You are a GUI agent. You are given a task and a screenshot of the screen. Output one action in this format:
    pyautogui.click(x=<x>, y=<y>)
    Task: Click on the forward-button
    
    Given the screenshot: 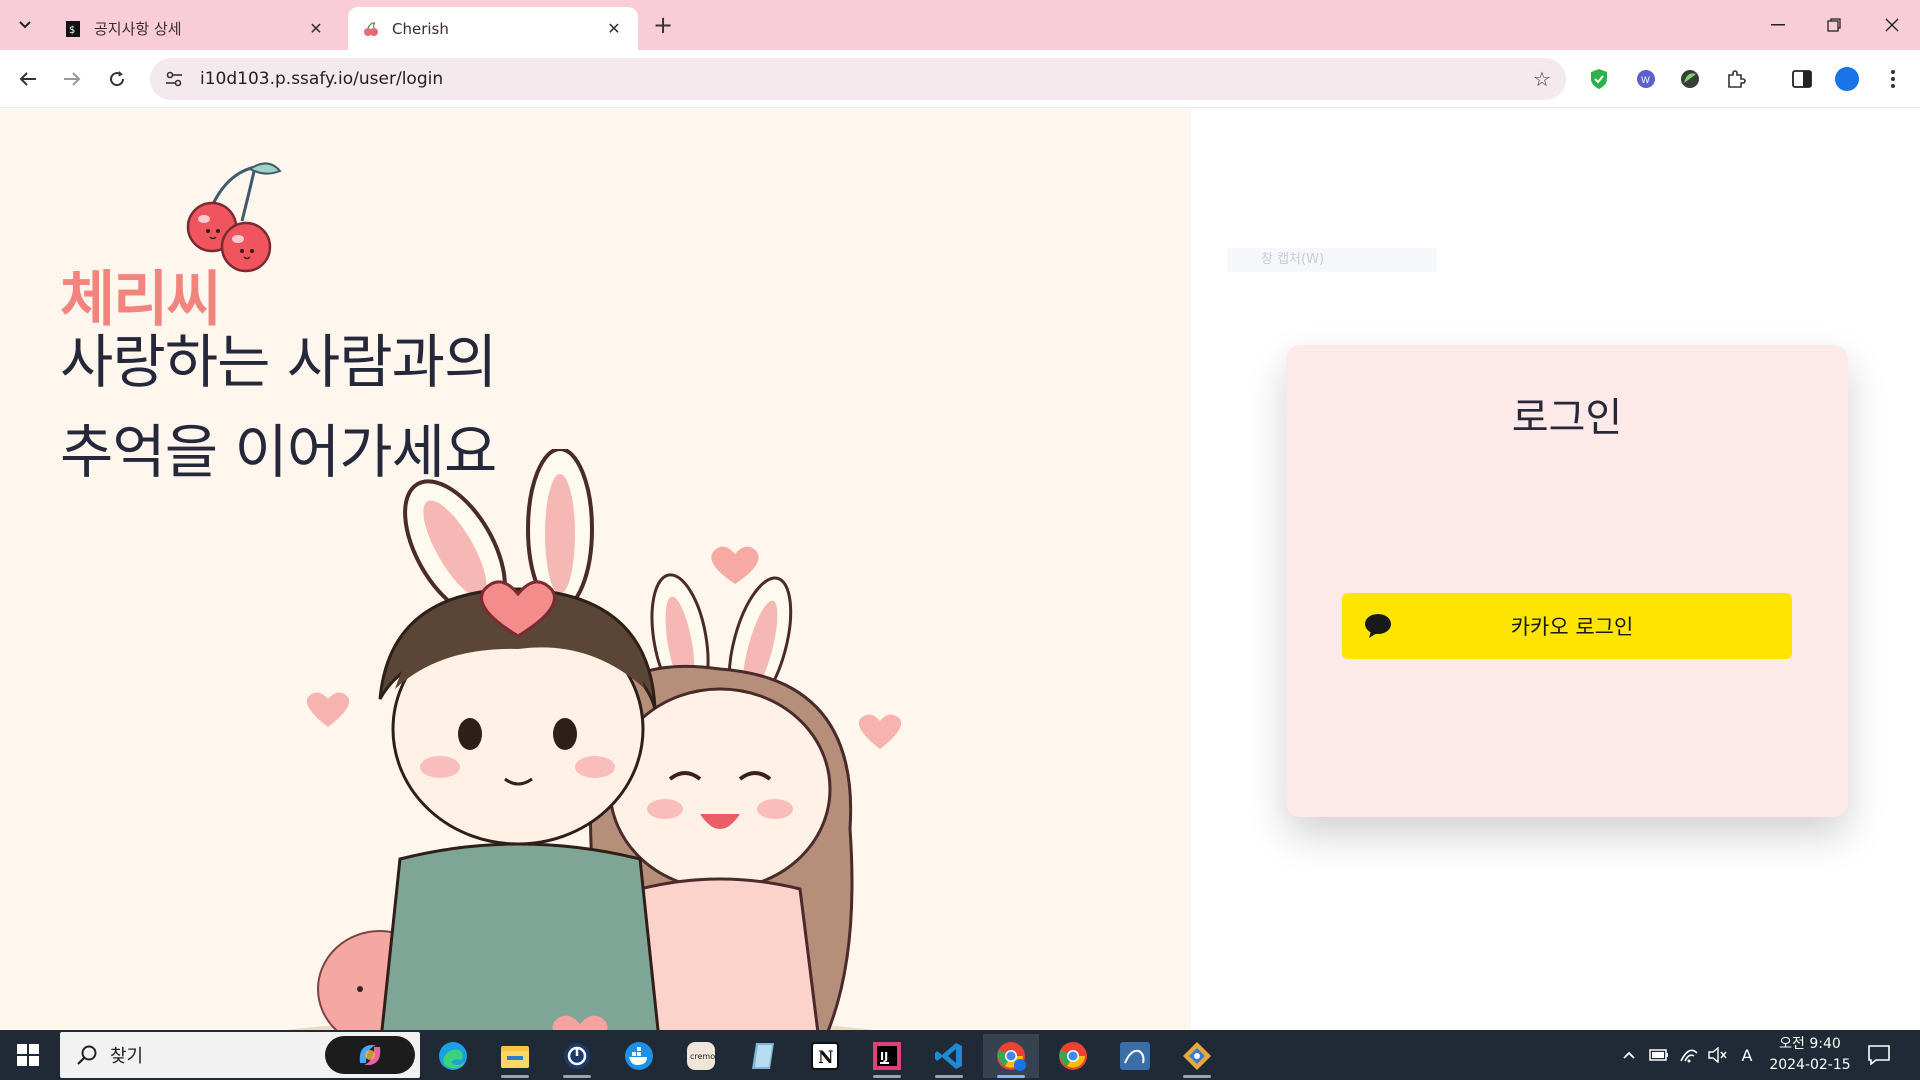 What is the action you would take?
    pyautogui.click(x=72, y=79)
    